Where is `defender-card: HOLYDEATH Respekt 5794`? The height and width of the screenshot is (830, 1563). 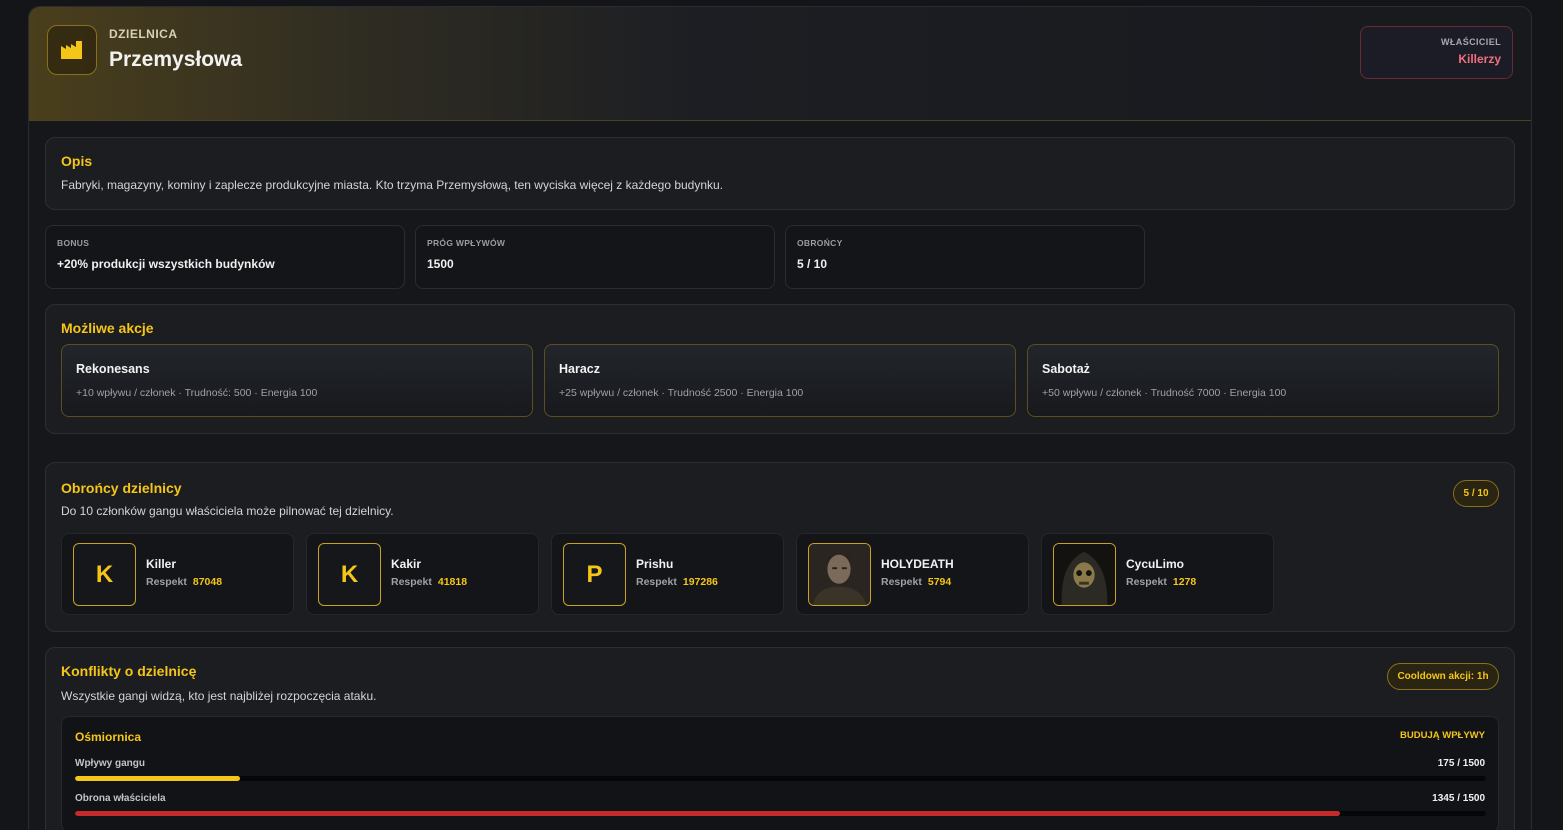
defender-card: HOLYDEATH Respekt 5794 is located at coordinates (912, 574).